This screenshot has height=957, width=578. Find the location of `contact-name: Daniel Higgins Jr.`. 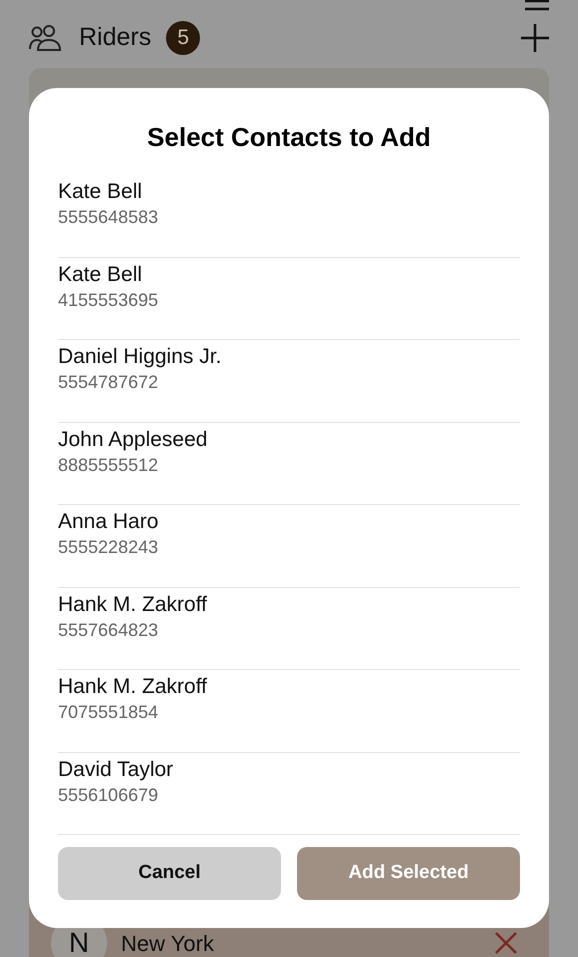

contact-name: Daniel Higgins Jr. is located at coordinates (140, 357).